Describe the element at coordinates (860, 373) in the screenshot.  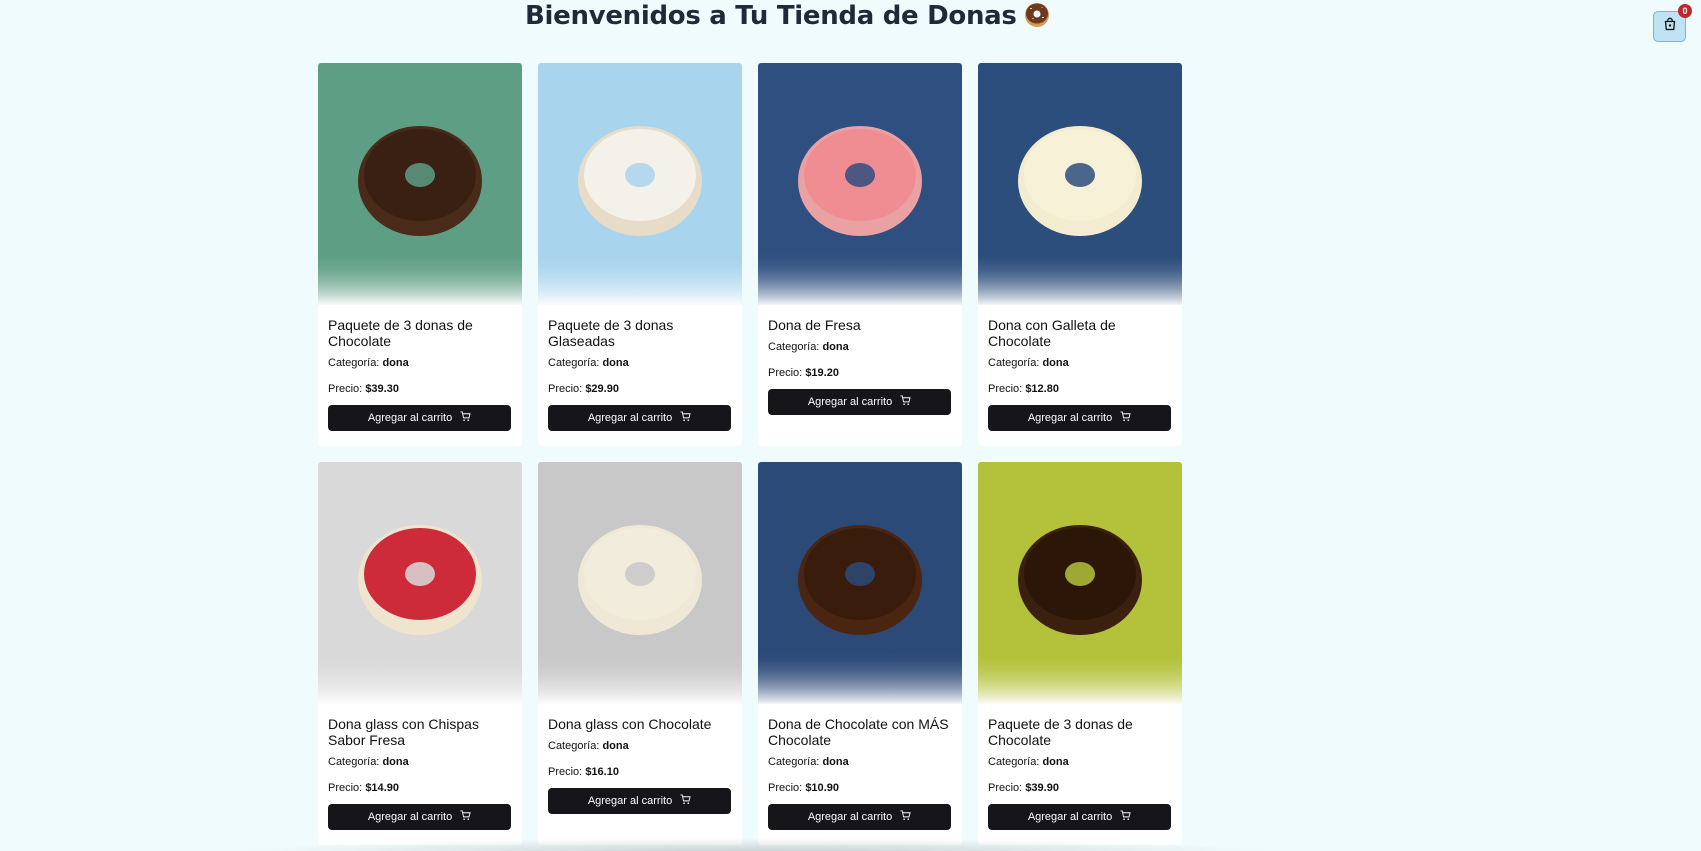
I see `product-price: Precio: $19.20` at that location.